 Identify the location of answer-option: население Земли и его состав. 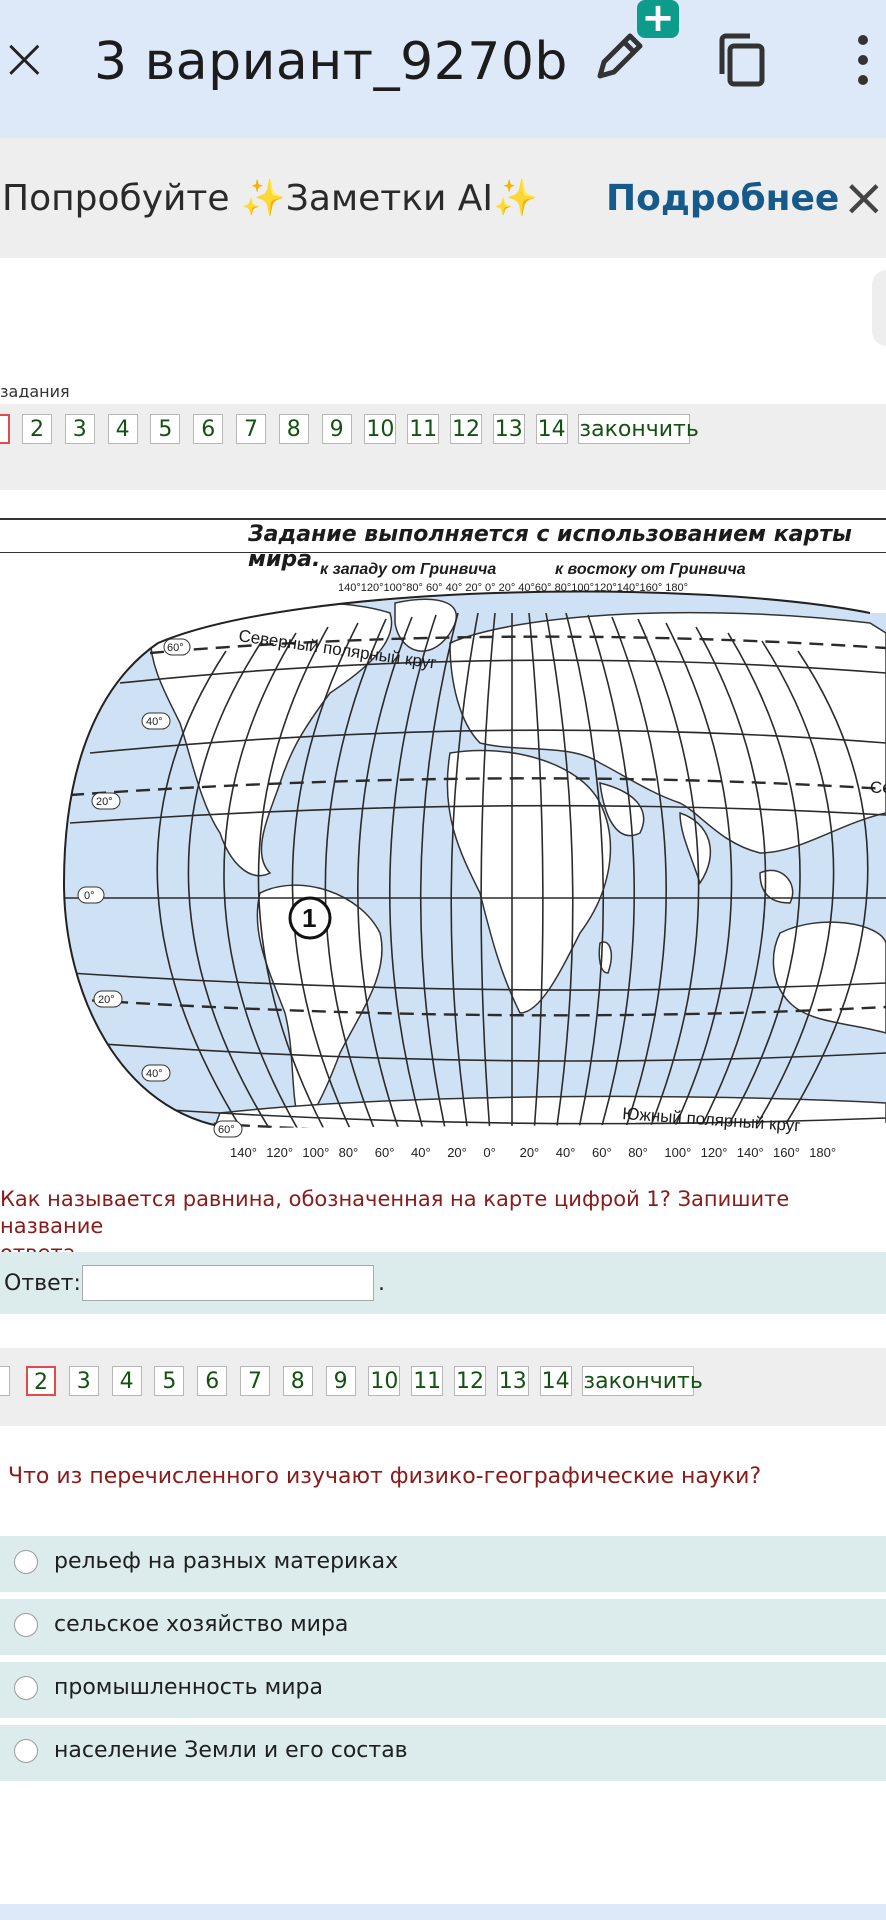
(443, 1753).